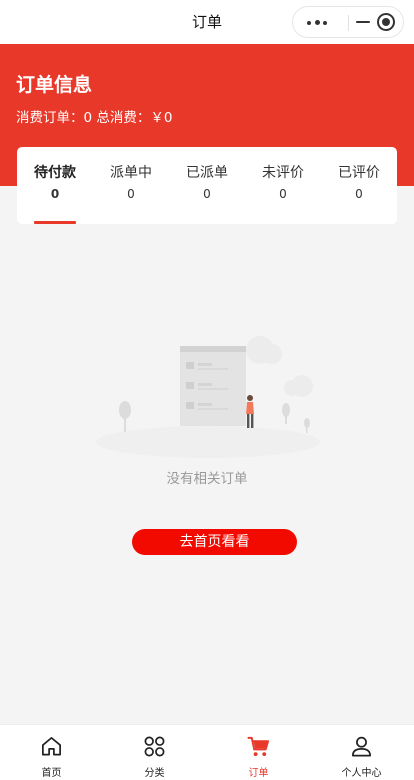 The image size is (414, 780). I want to click on mini-program-capsule, so click(348, 22).